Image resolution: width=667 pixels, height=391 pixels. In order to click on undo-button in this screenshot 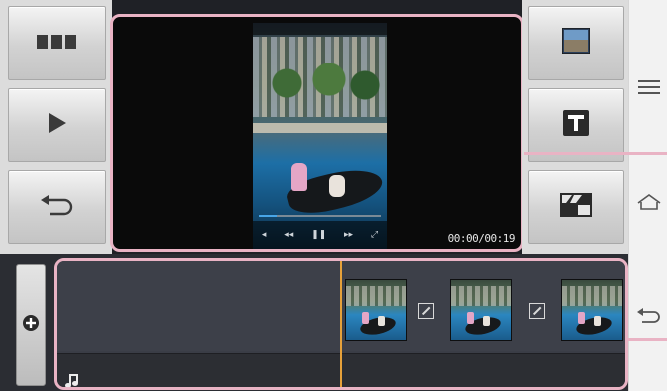, I will do `click(57, 207)`.